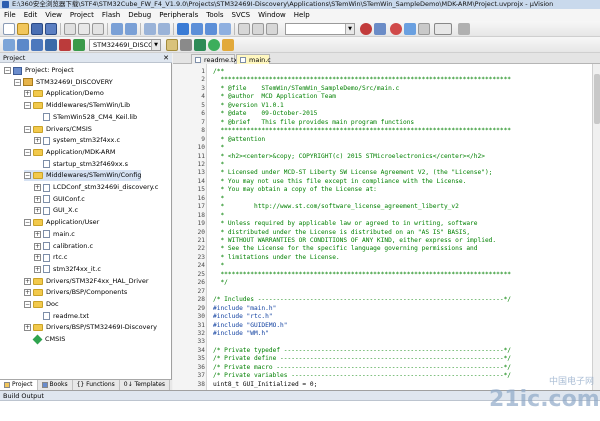 The width and height of the screenshot is (600, 421). What do you see at coordinates (150, 29) in the screenshot?
I see `nav-back-icon` at bounding box center [150, 29].